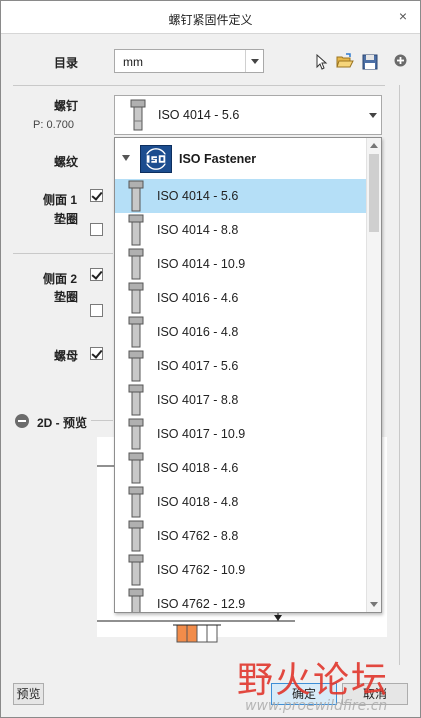 Image resolution: width=421 pixels, height=718 pixels. I want to click on nut-checkbox, so click(96, 353).